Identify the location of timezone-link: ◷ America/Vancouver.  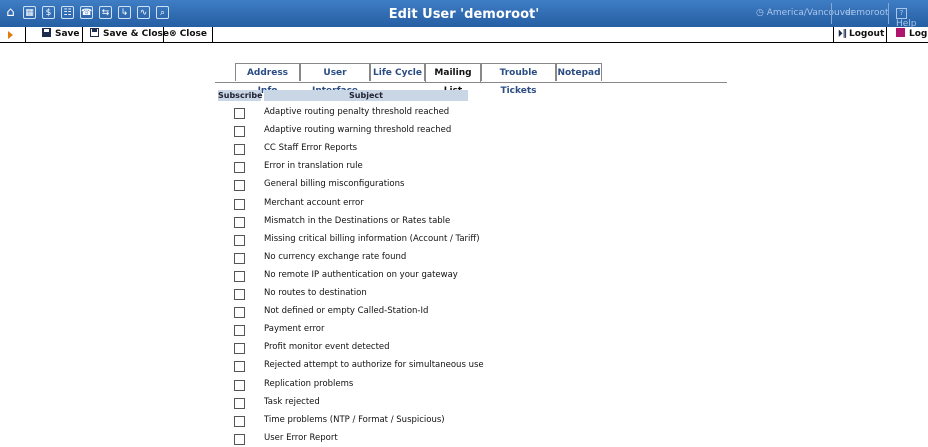
(805, 13).